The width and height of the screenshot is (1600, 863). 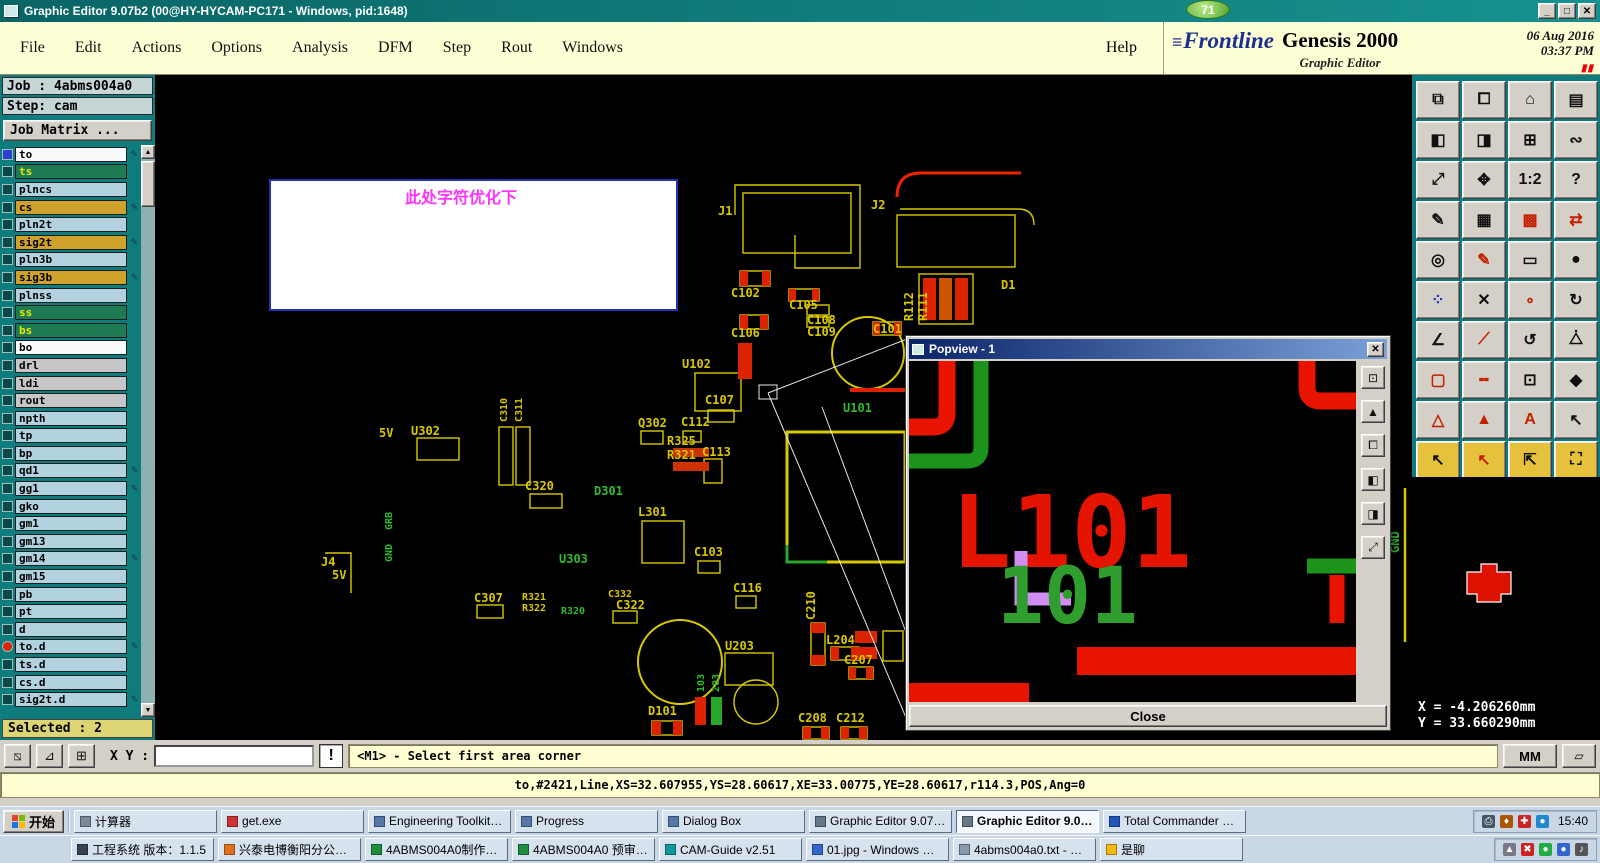 What do you see at coordinates (148, 431) in the screenshot?
I see `scroll-track` at bounding box center [148, 431].